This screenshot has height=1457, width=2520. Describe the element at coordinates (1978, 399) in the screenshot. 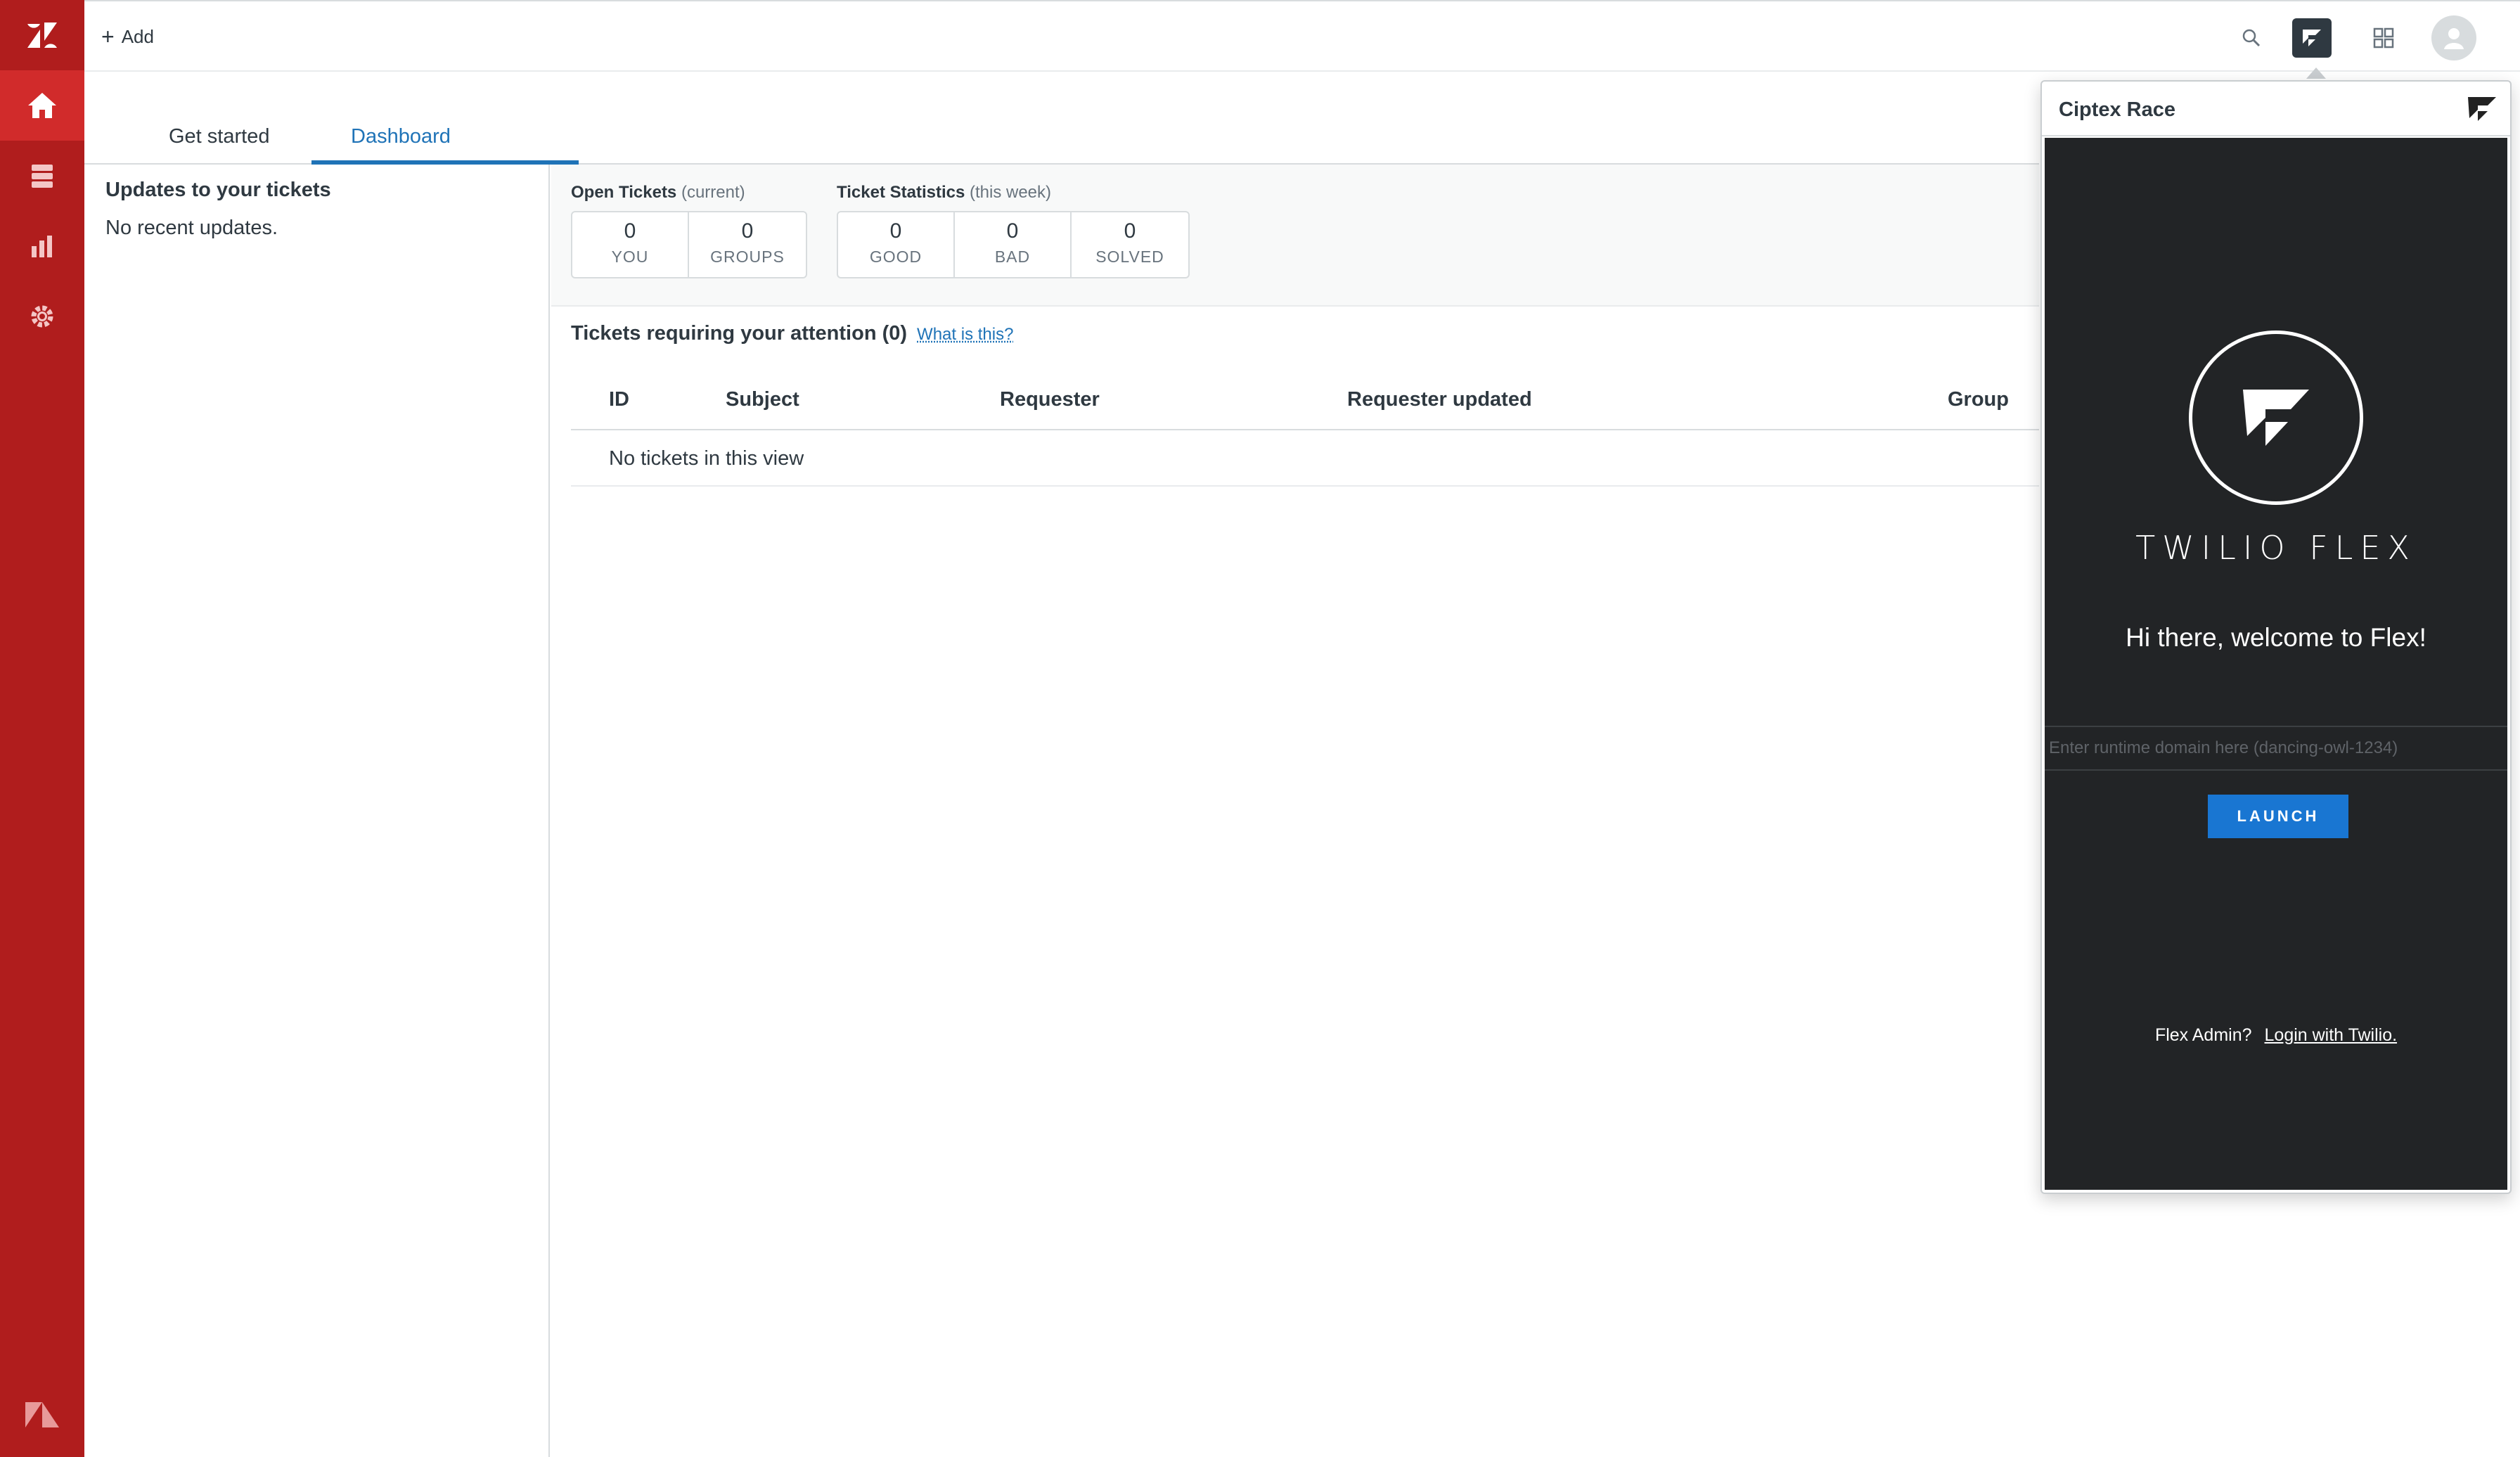

I see `column-group: Group` at that location.